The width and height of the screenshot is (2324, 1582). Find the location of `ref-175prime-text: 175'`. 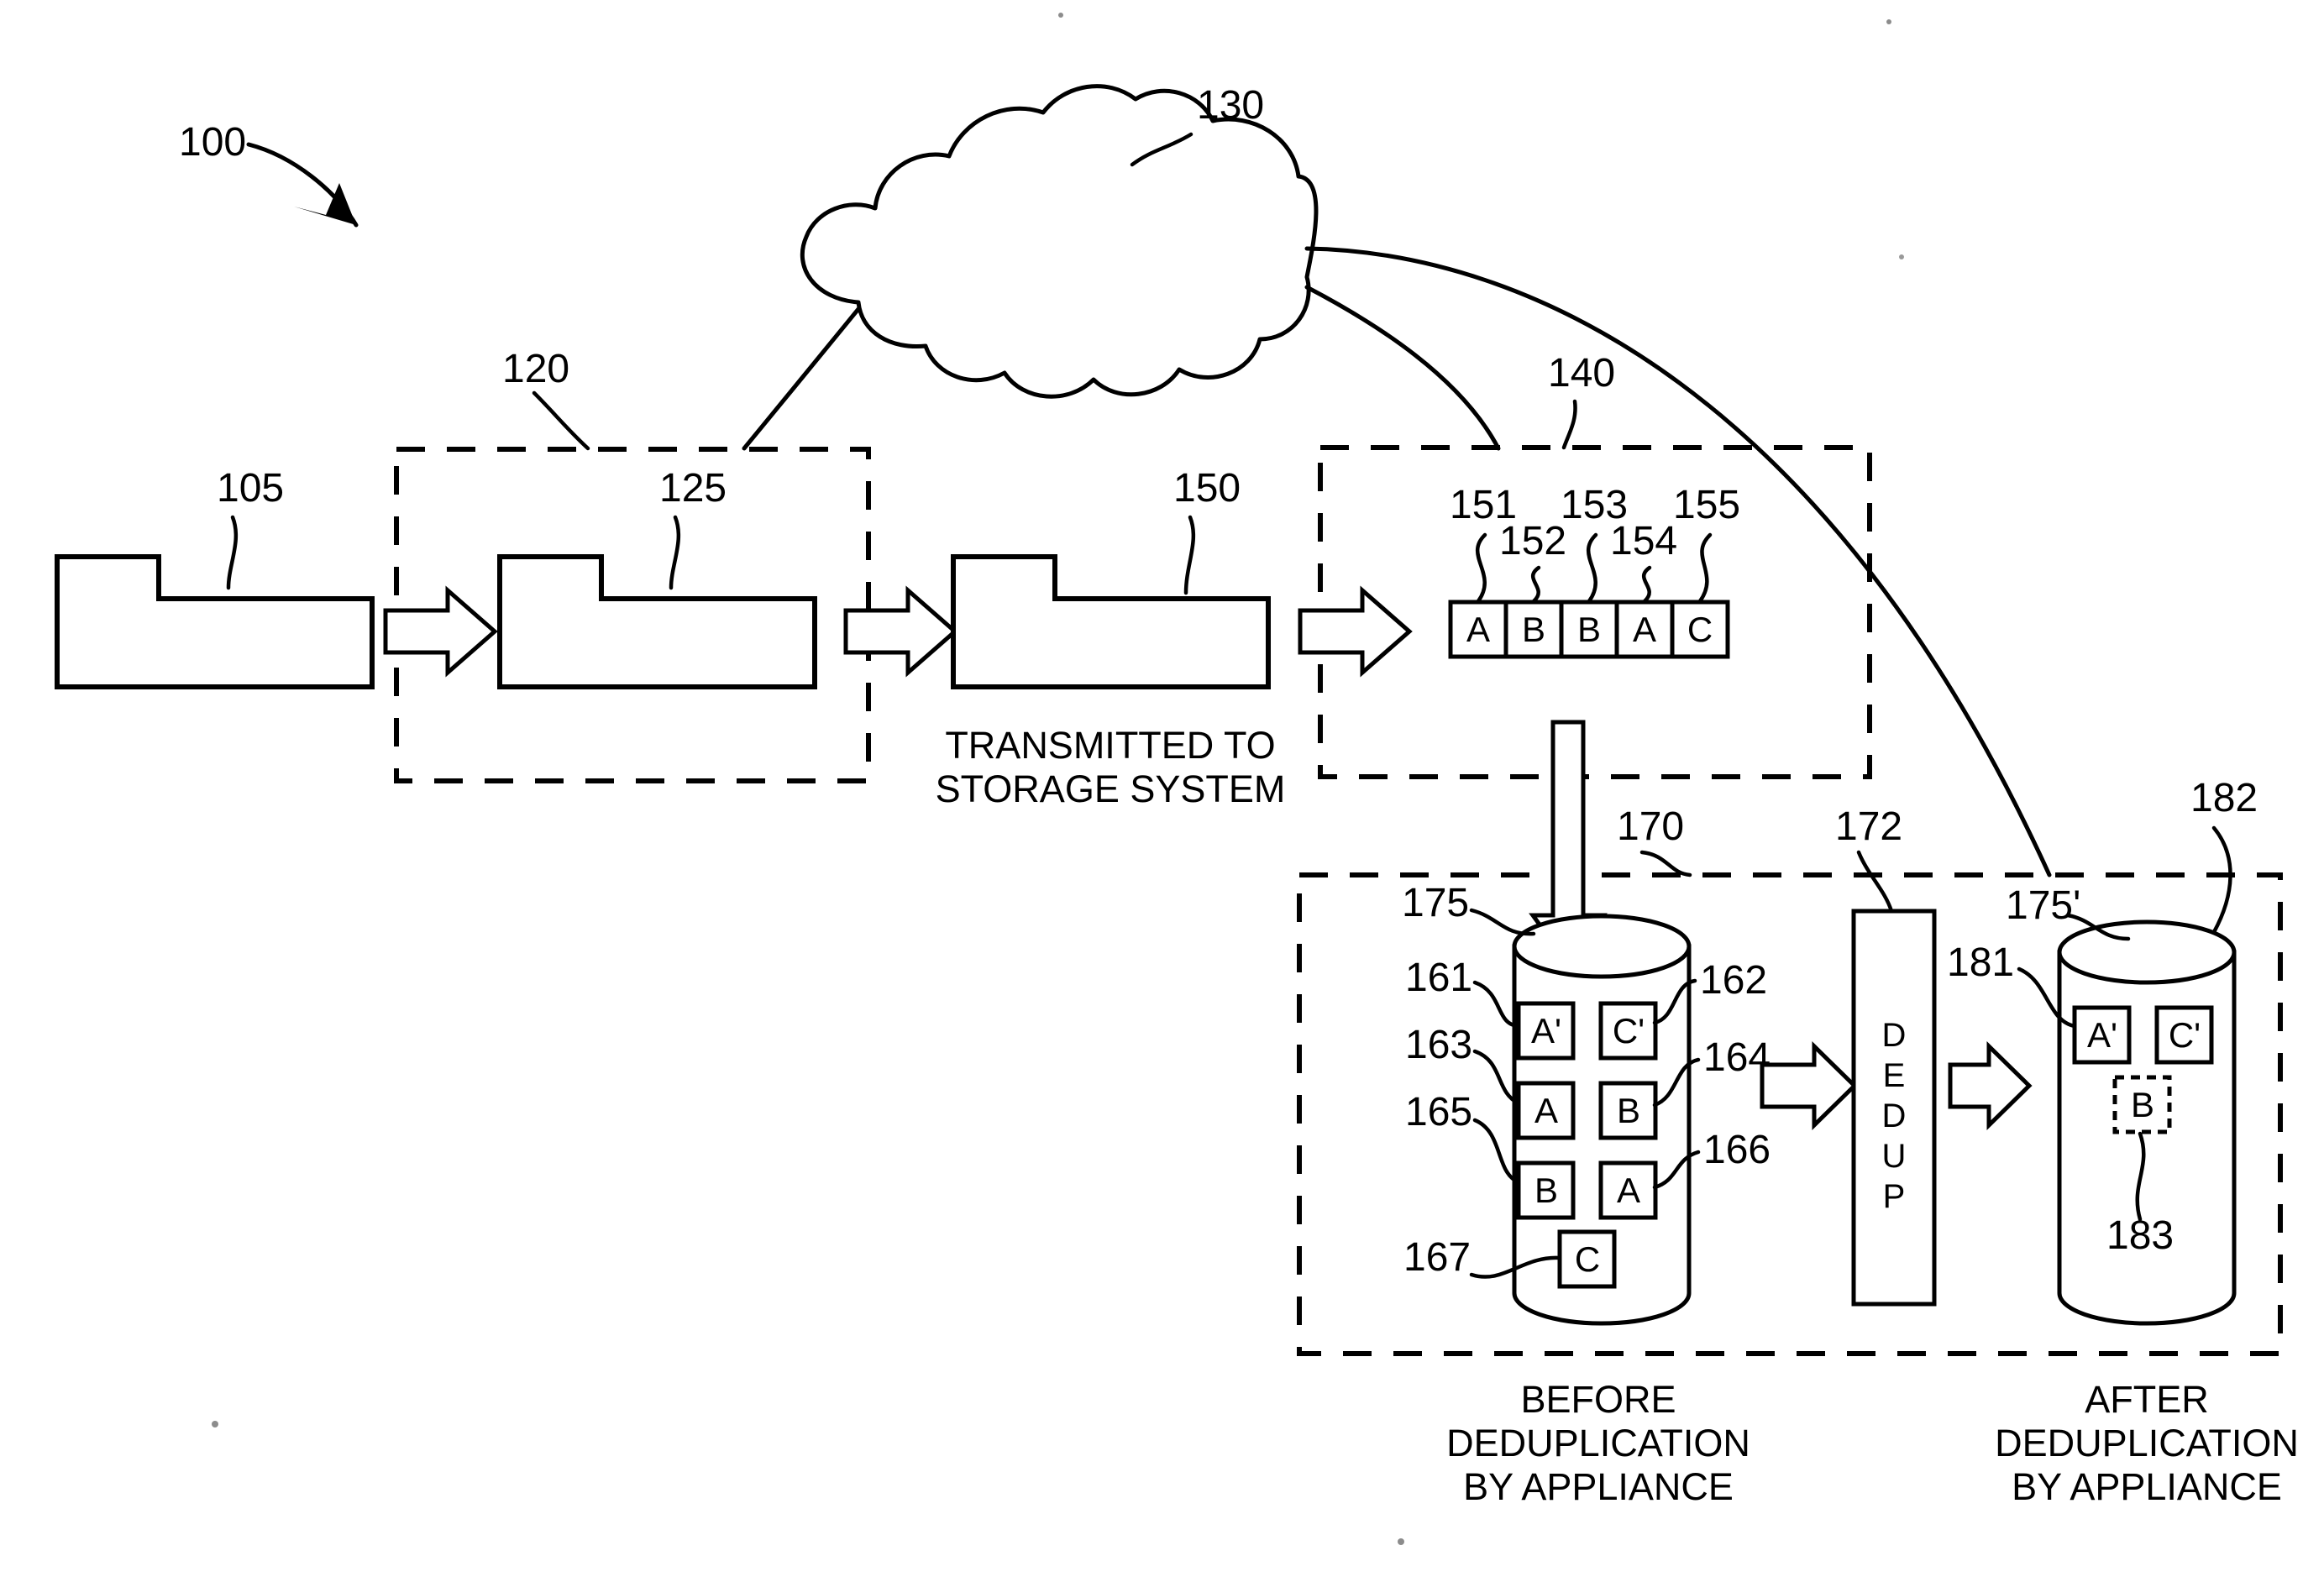

ref-175prime-text: 175' is located at coordinates (2043, 906).